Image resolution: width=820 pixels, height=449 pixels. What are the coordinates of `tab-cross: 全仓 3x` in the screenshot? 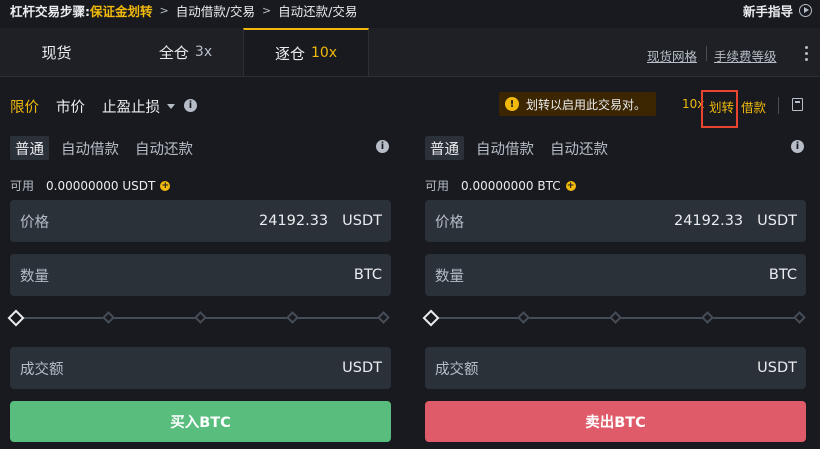 It's located at (185, 52).